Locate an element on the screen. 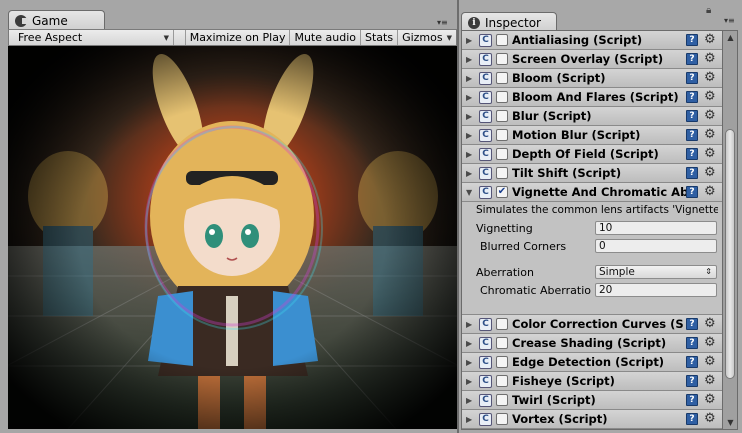  component-header: ▶ C Bloom And Flares (Script) ? ⚙ is located at coordinates (592, 97).